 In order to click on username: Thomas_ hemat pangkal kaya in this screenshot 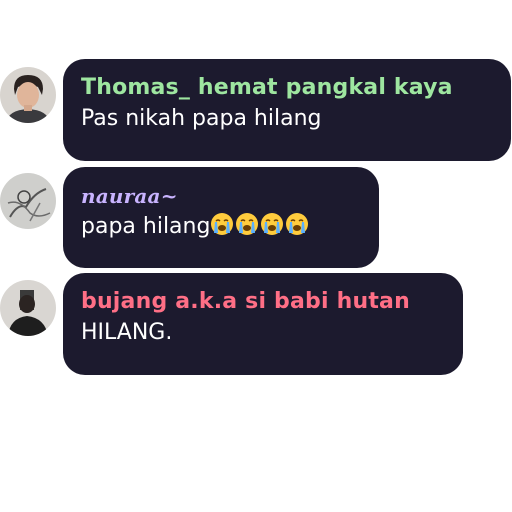, I will do `click(287, 88)`.